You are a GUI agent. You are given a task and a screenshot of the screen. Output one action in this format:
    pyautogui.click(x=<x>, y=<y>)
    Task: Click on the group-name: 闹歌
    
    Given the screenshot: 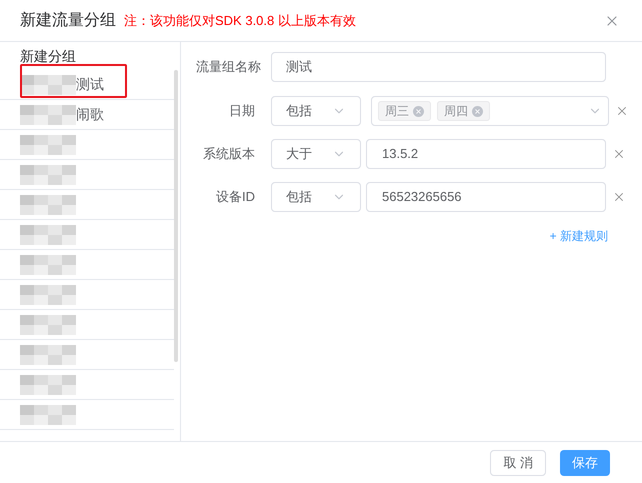 What is the action you would take?
    pyautogui.click(x=90, y=114)
    